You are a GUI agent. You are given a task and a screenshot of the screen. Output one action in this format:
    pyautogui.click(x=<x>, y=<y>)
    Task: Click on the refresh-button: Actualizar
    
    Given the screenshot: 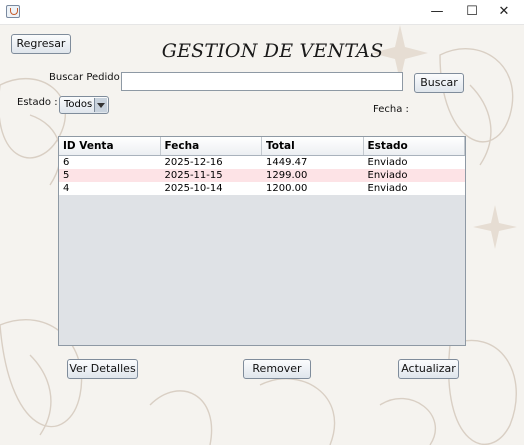 What is the action you would take?
    pyautogui.click(x=428, y=369)
    